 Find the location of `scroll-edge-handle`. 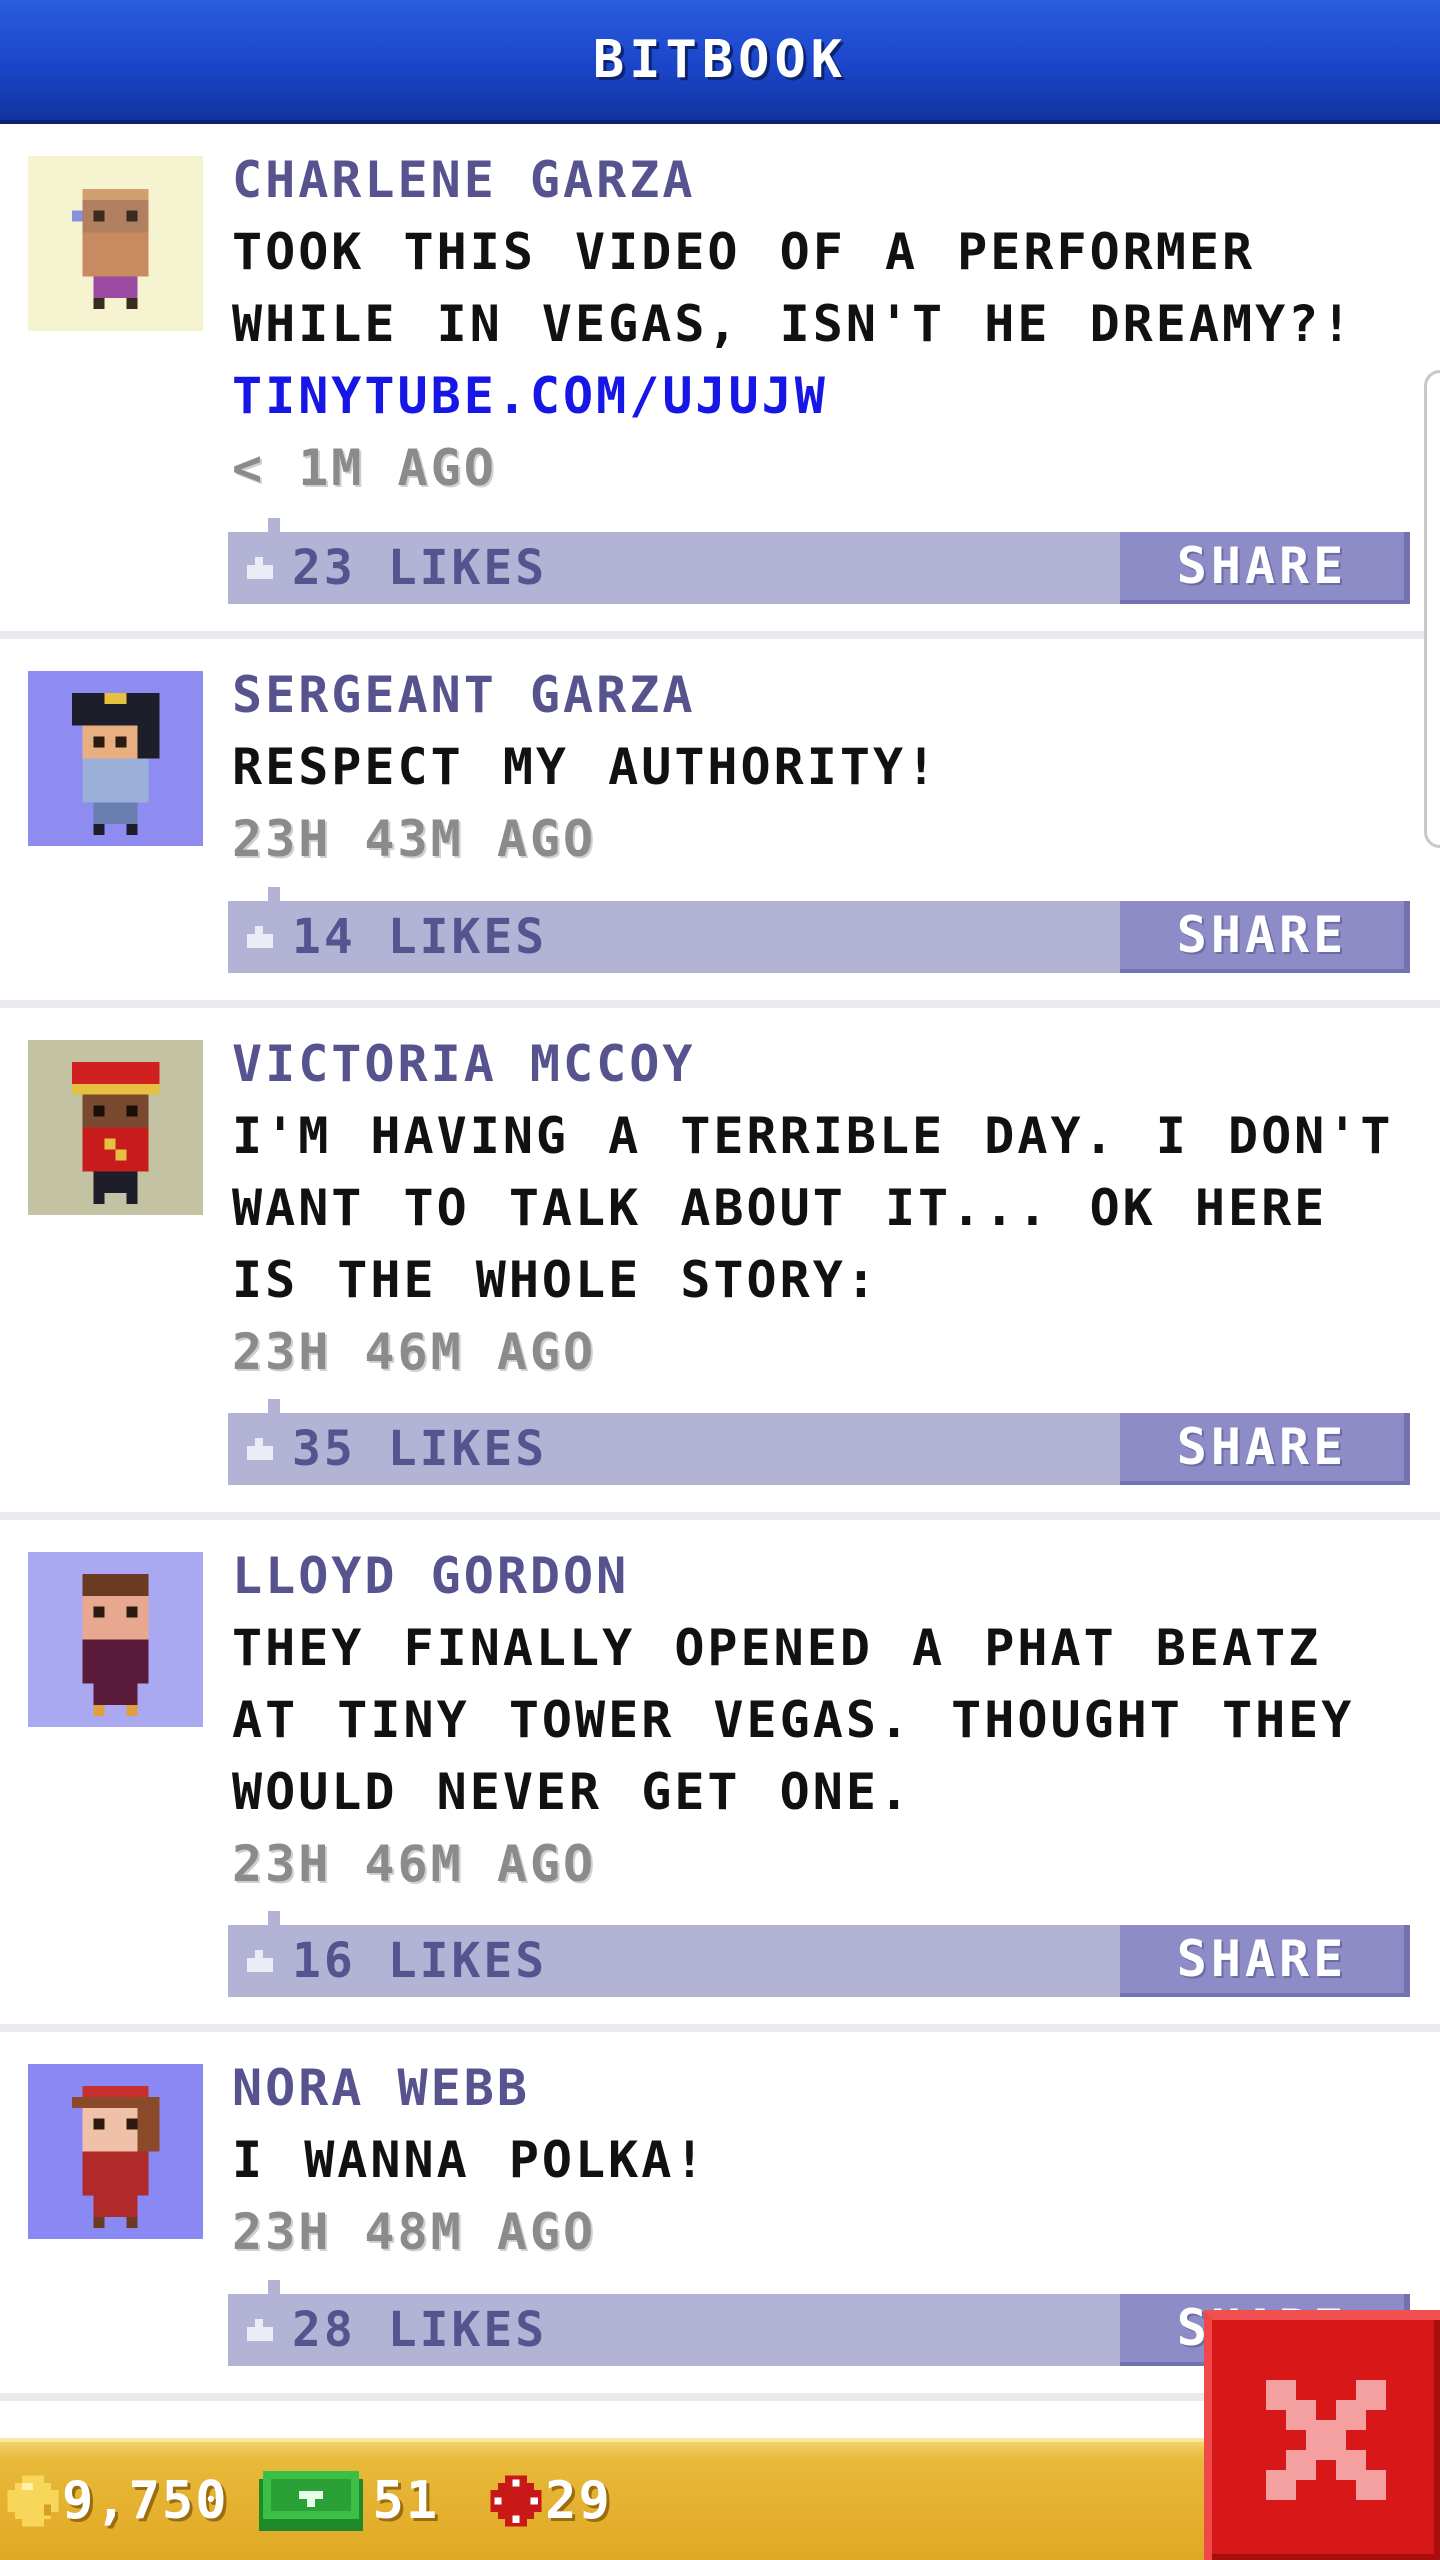

scroll-edge-handle is located at coordinates (1432, 609).